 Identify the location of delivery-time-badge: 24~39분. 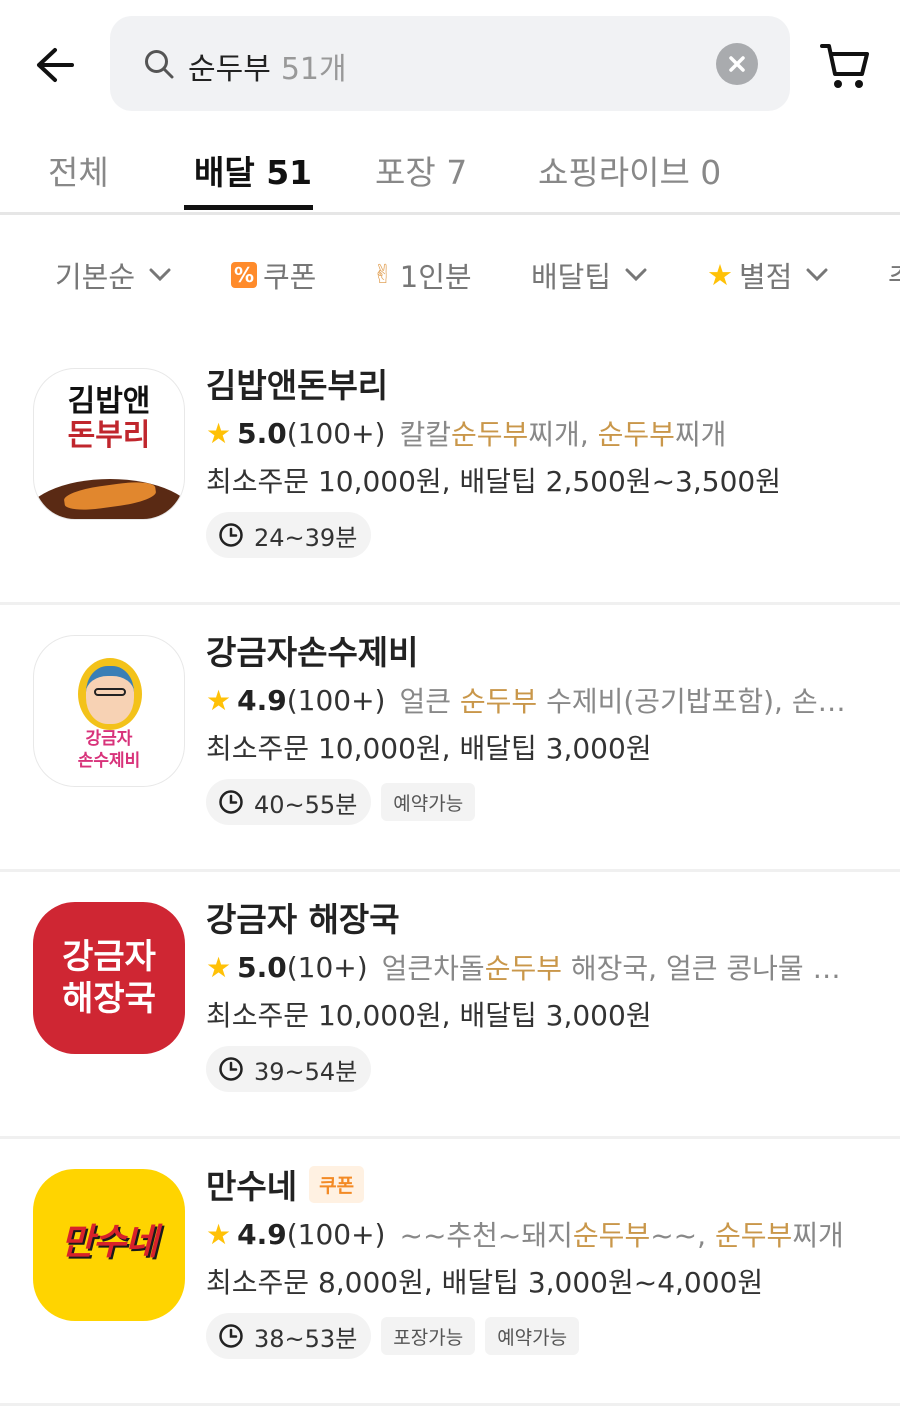
(289, 535).